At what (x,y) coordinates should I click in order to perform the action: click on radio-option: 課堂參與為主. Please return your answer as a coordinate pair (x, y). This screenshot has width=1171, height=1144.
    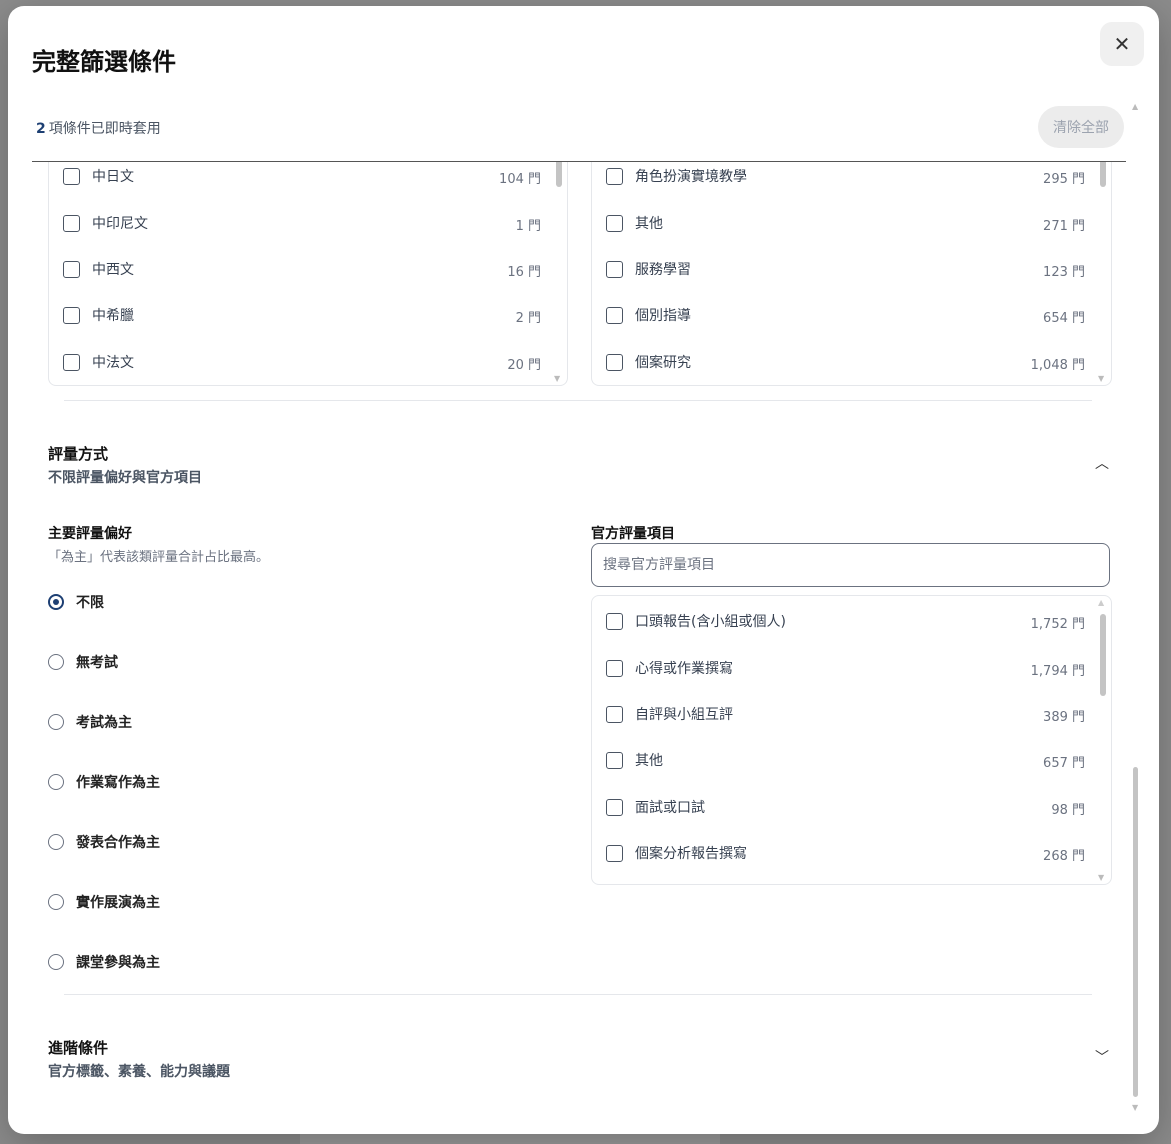
    Looking at the image, I should click on (104, 962).